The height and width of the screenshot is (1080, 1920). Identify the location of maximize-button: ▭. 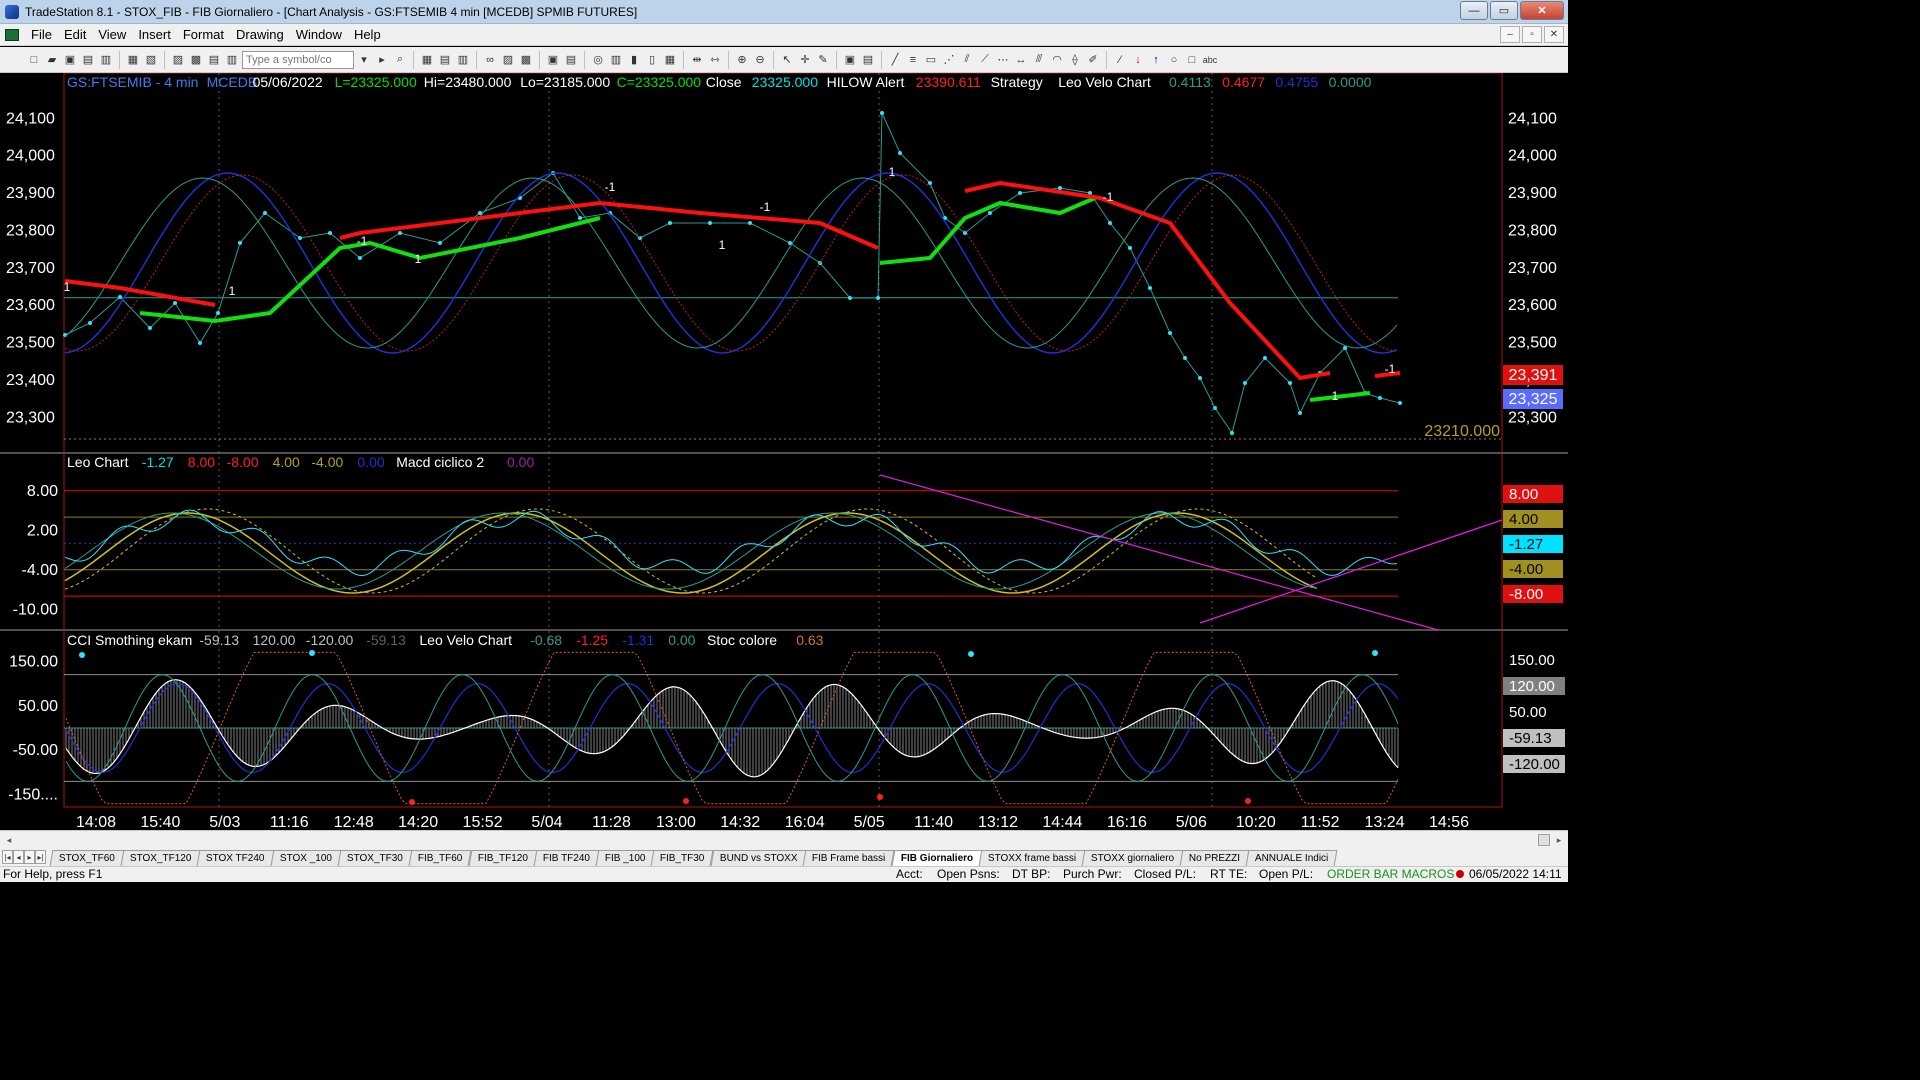
(1504, 10).